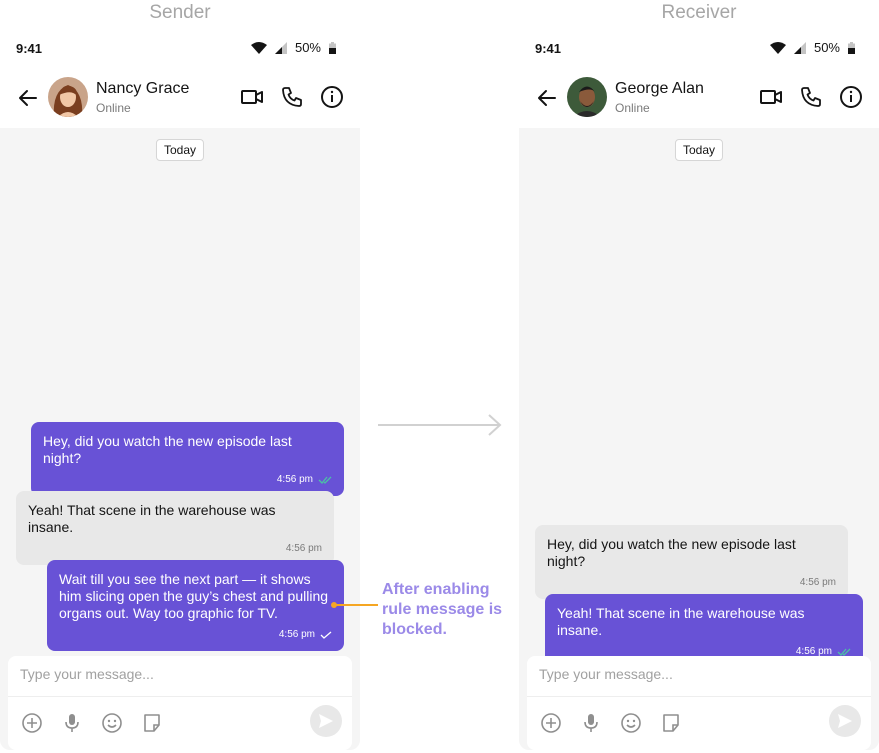  I want to click on chat-header: George Alan Online, so click(699, 98).